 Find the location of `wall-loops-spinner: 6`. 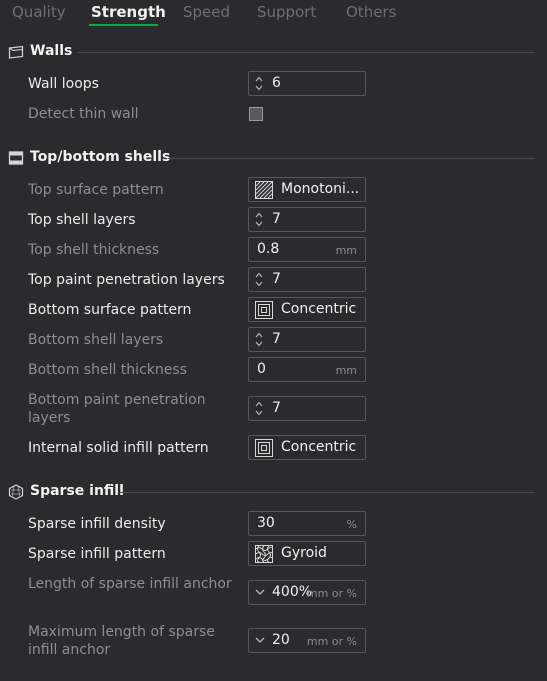

wall-loops-spinner: 6 is located at coordinates (307, 83).